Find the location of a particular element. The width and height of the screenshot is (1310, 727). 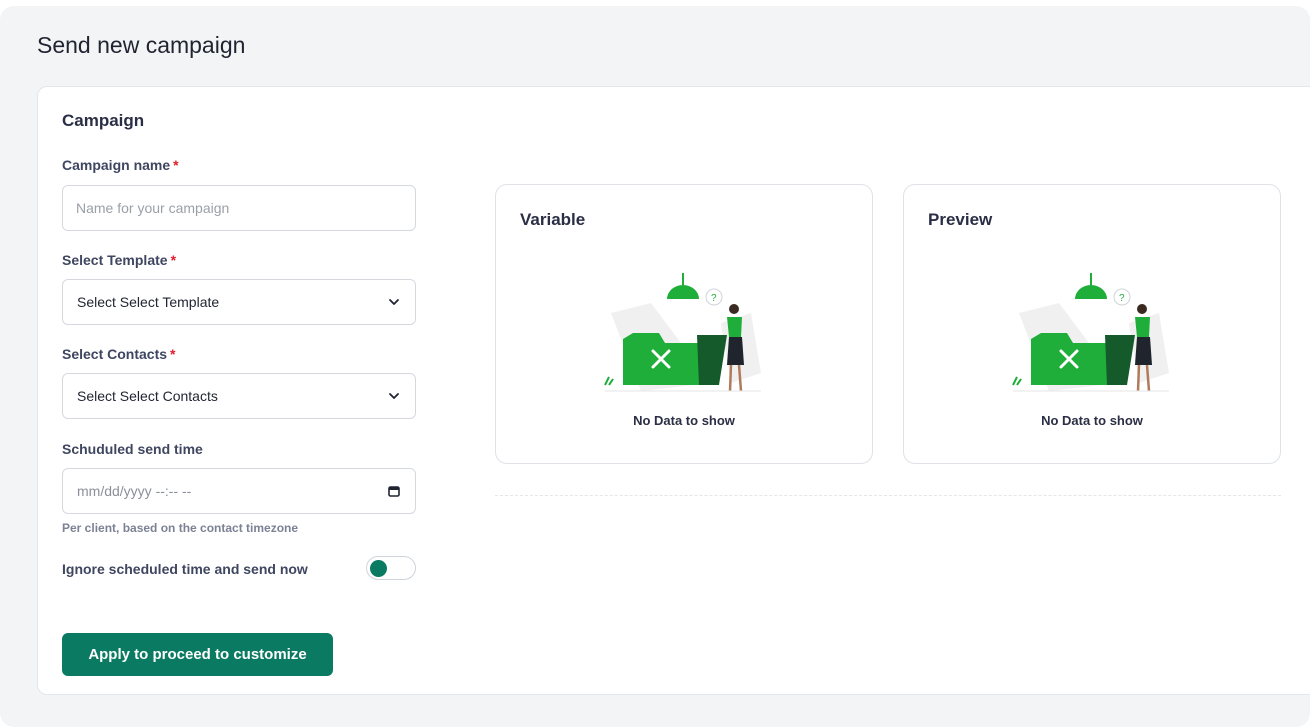

contacts-label-text: Select Contacts is located at coordinates (115, 354).